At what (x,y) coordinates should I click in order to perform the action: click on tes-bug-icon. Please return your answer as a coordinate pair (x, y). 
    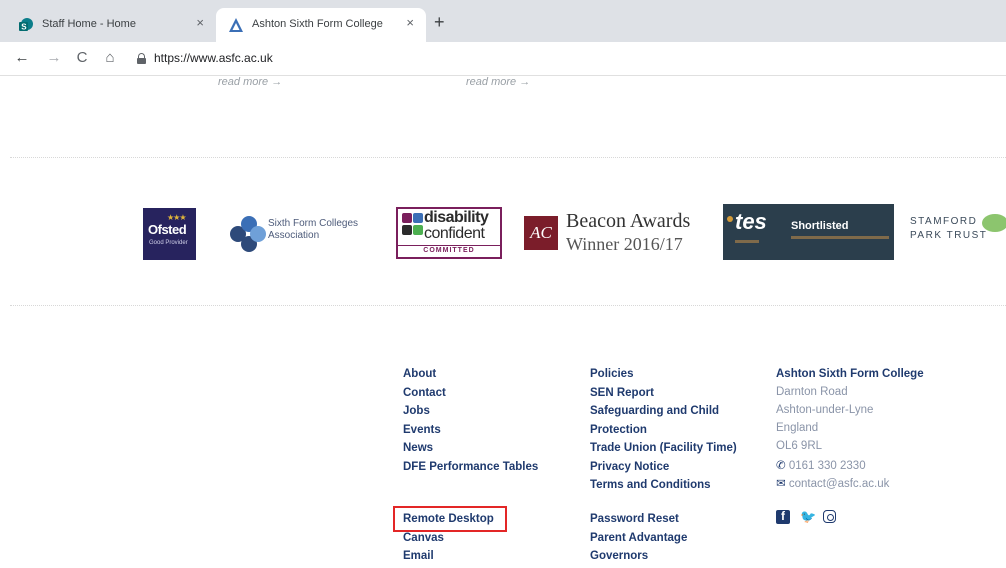
    Looking at the image, I should click on (730, 219).